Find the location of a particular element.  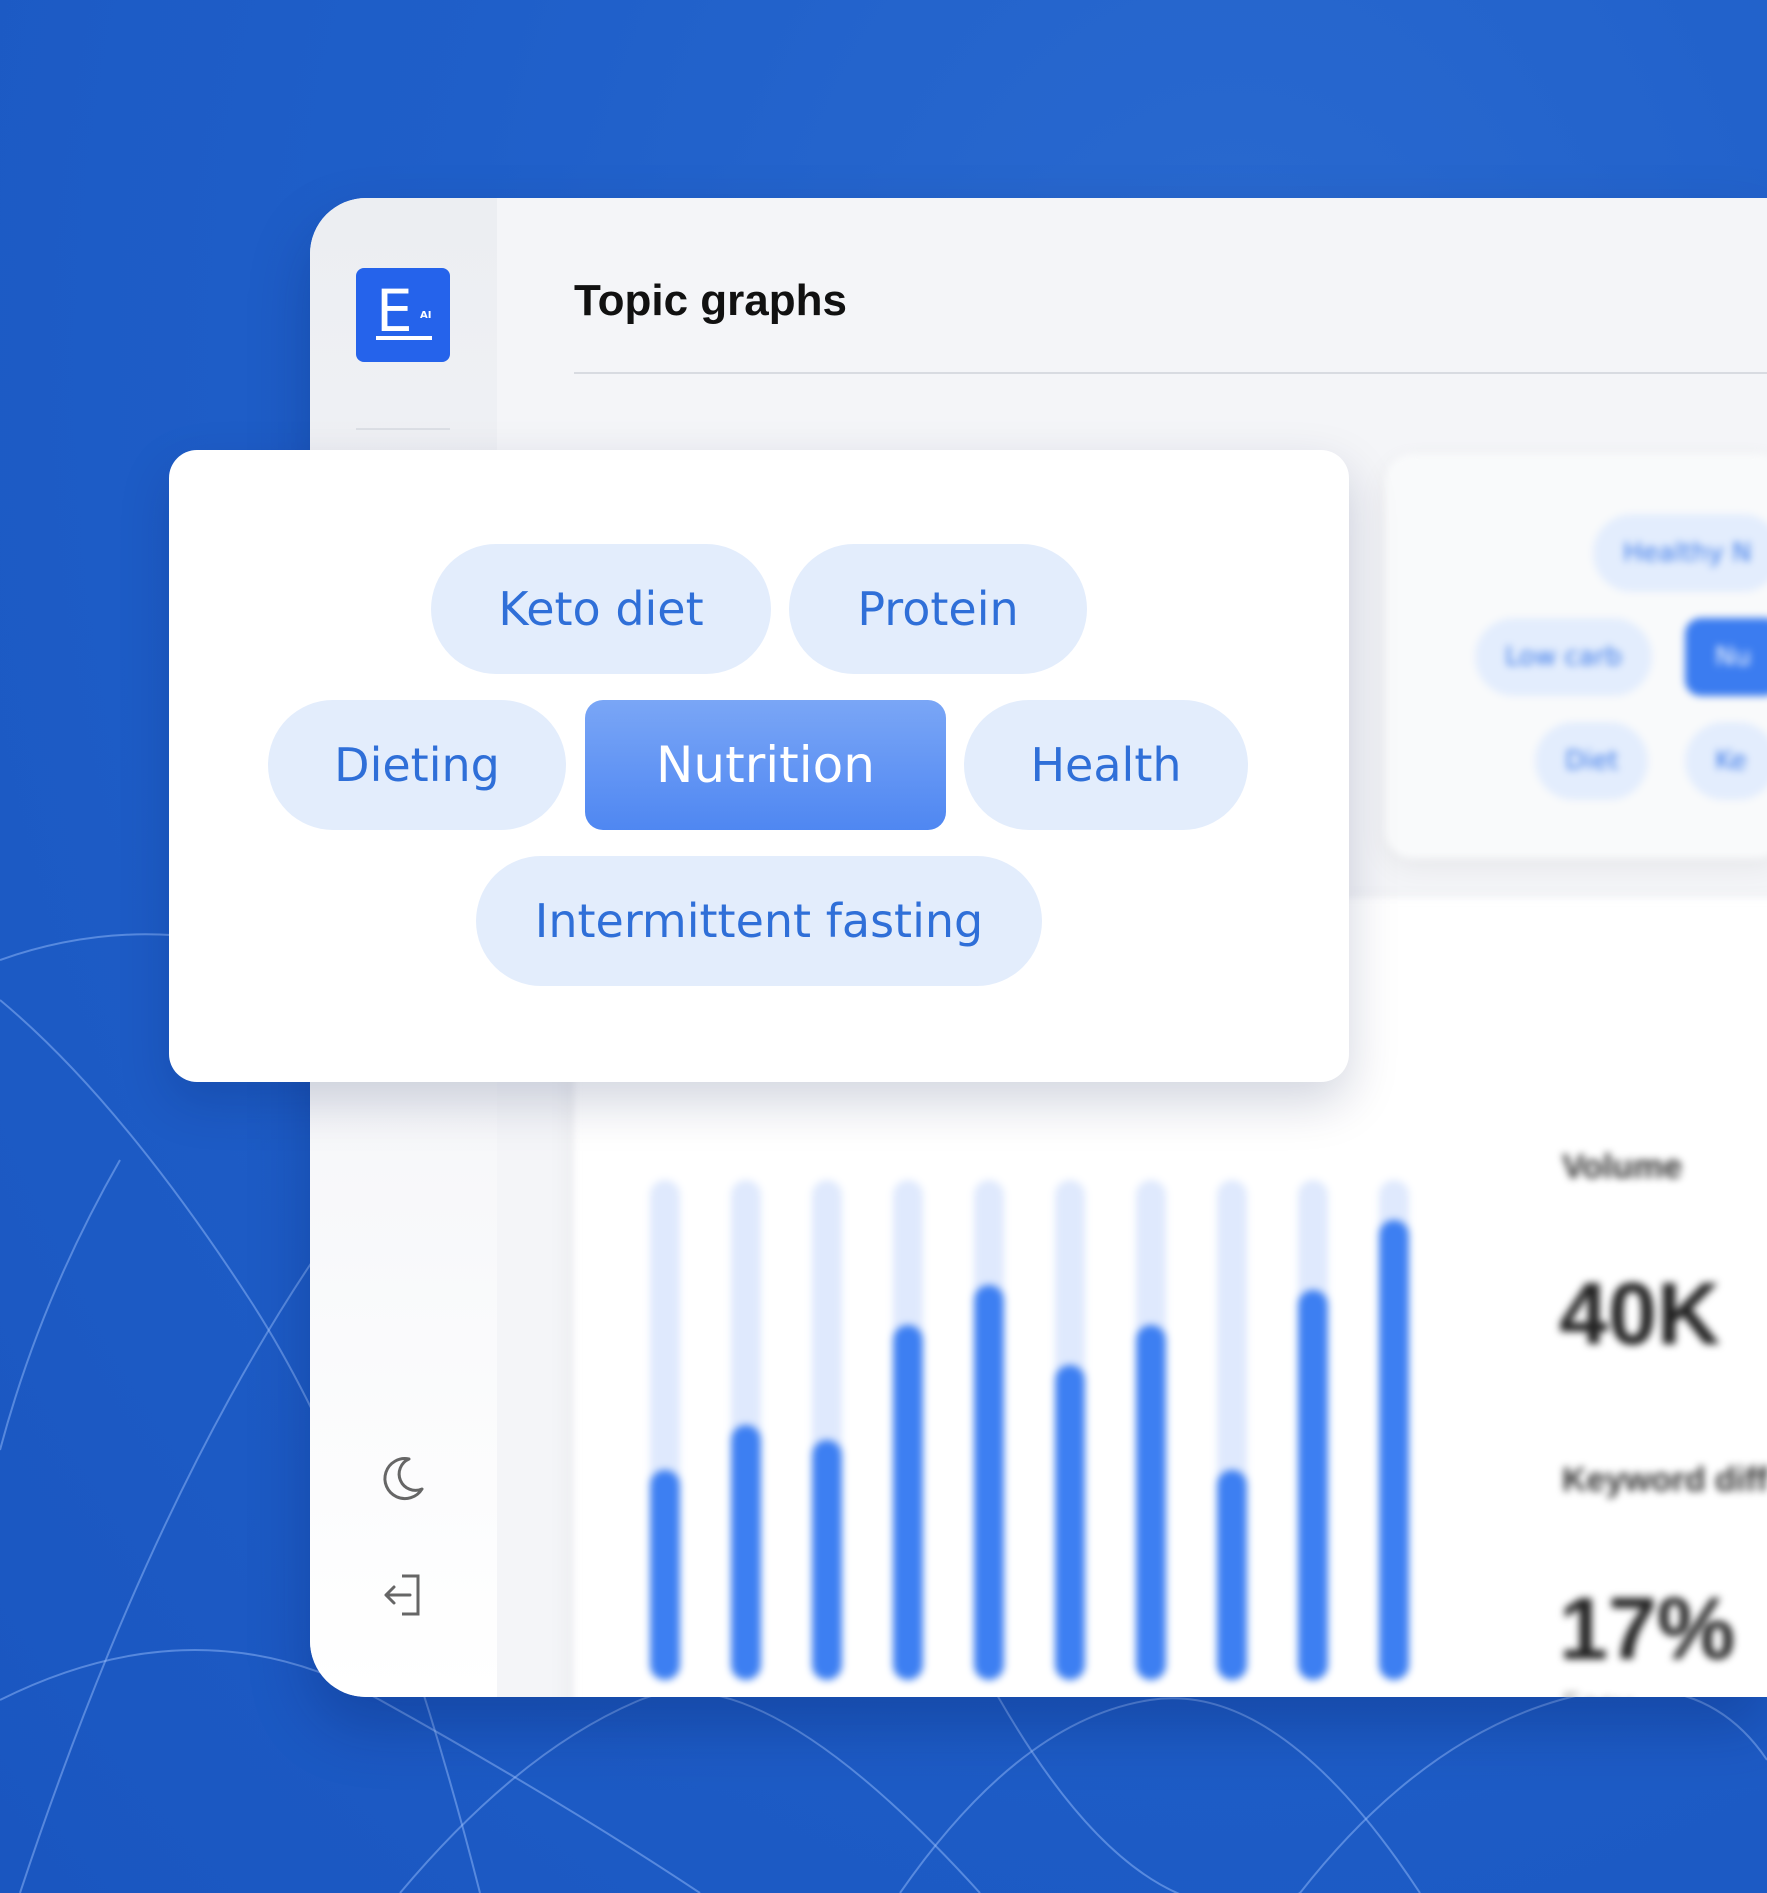

topic-chip-protein: Protein is located at coordinates (938, 609).